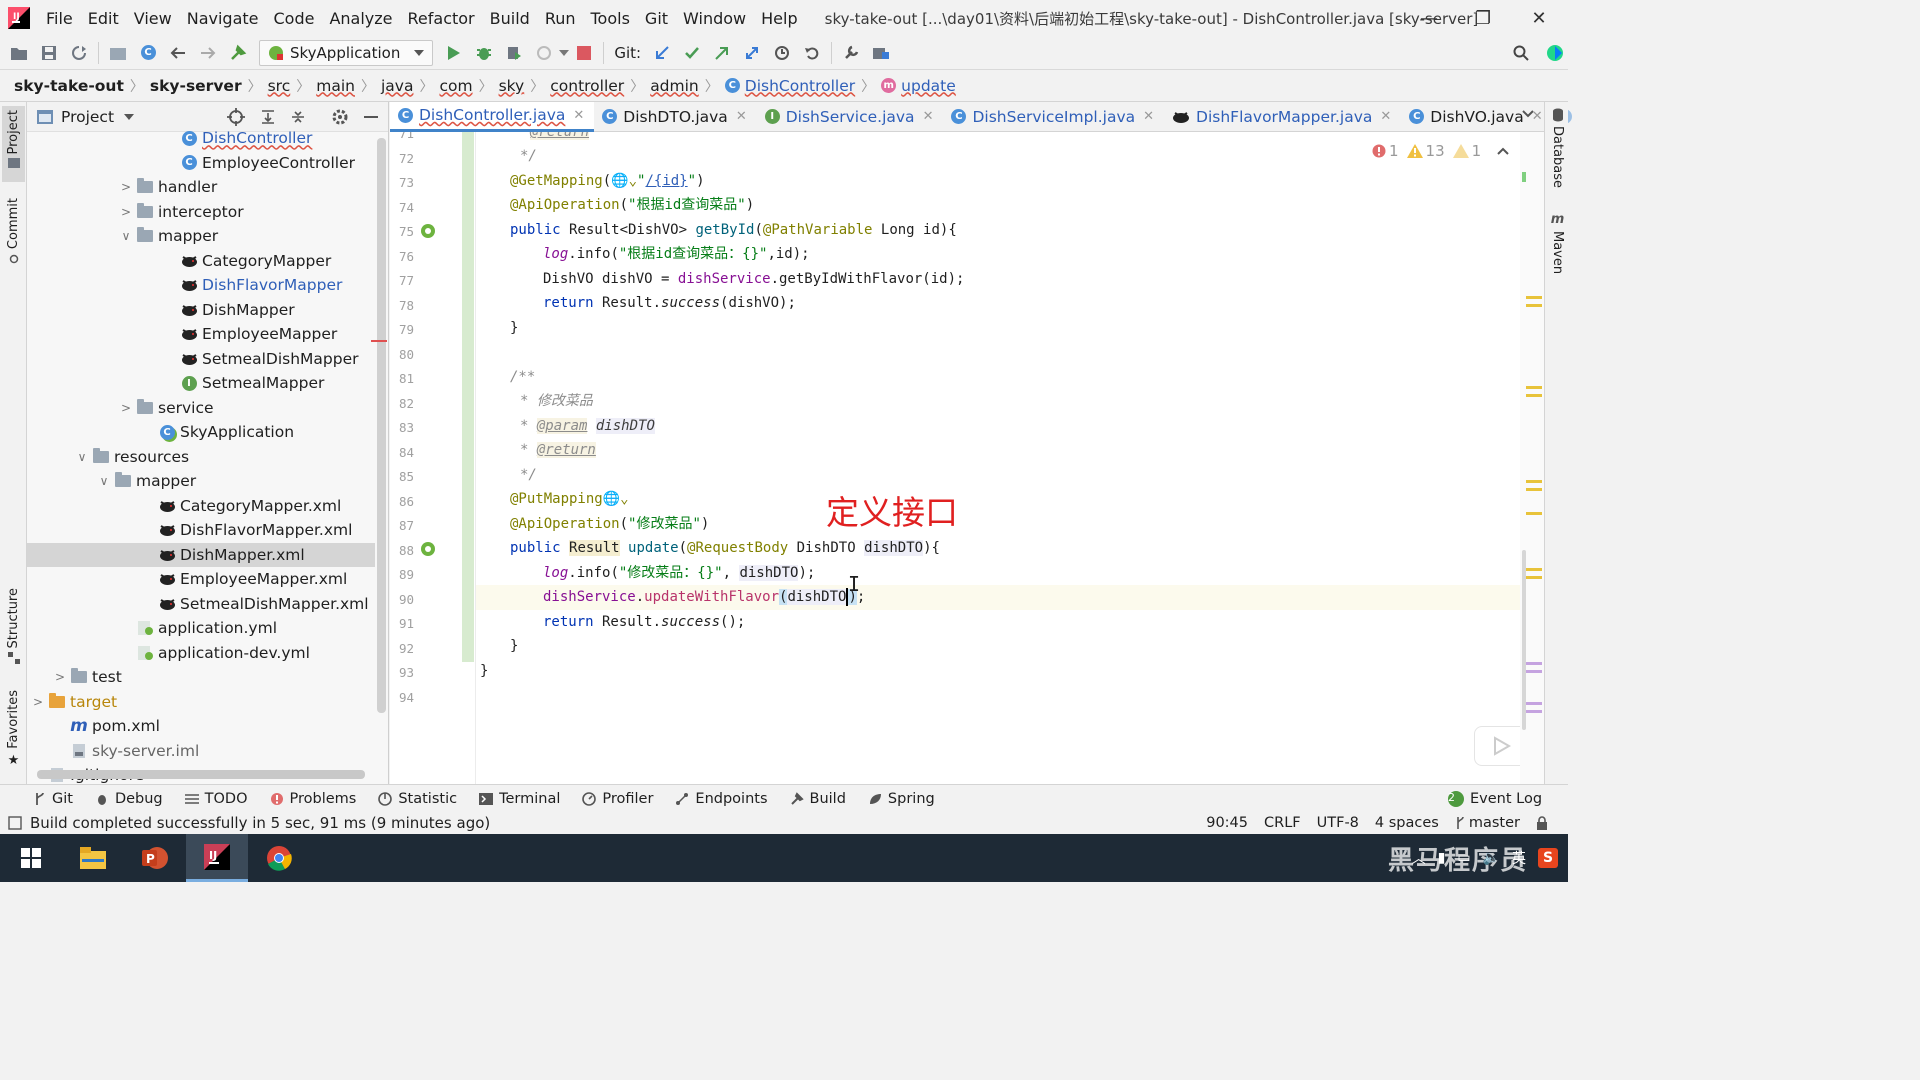 The image size is (1920, 1080). What do you see at coordinates (208, 53) in the screenshot?
I see `forward-arrow-icon` at bounding box center [208, 53].